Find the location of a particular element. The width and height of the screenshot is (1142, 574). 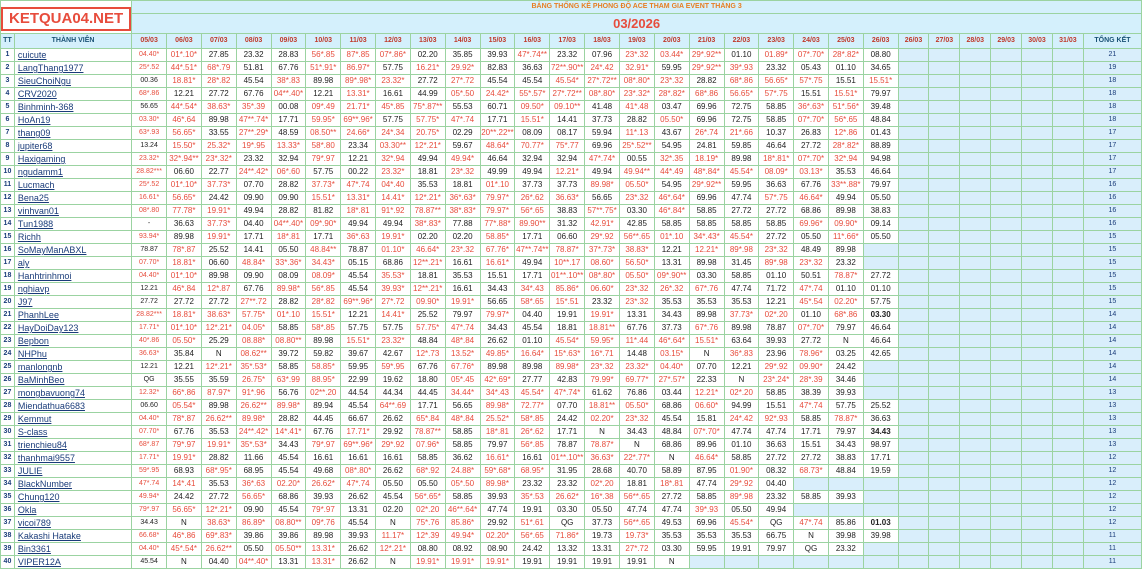

member-name-link: Kemmut is located at coordinates (73, 419).